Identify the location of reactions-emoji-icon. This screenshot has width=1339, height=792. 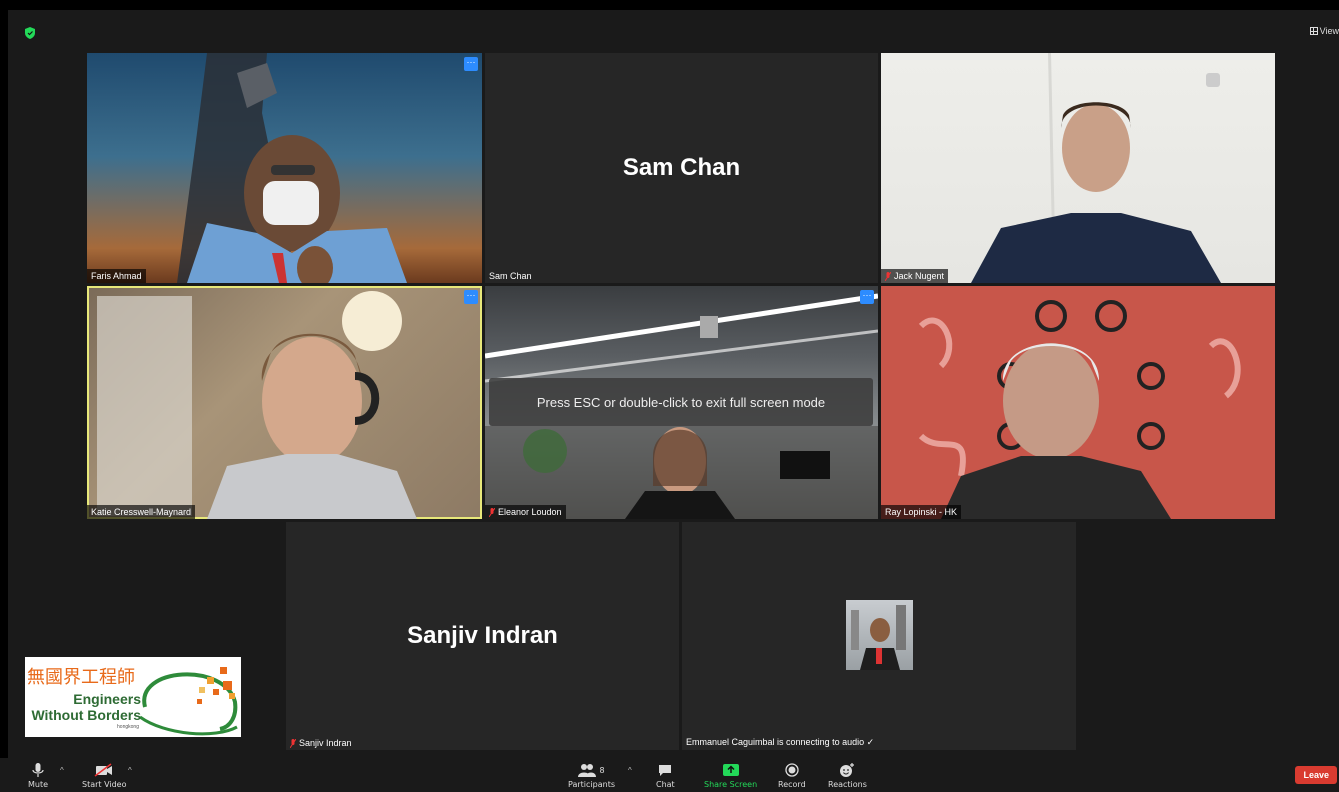
(847, 769).